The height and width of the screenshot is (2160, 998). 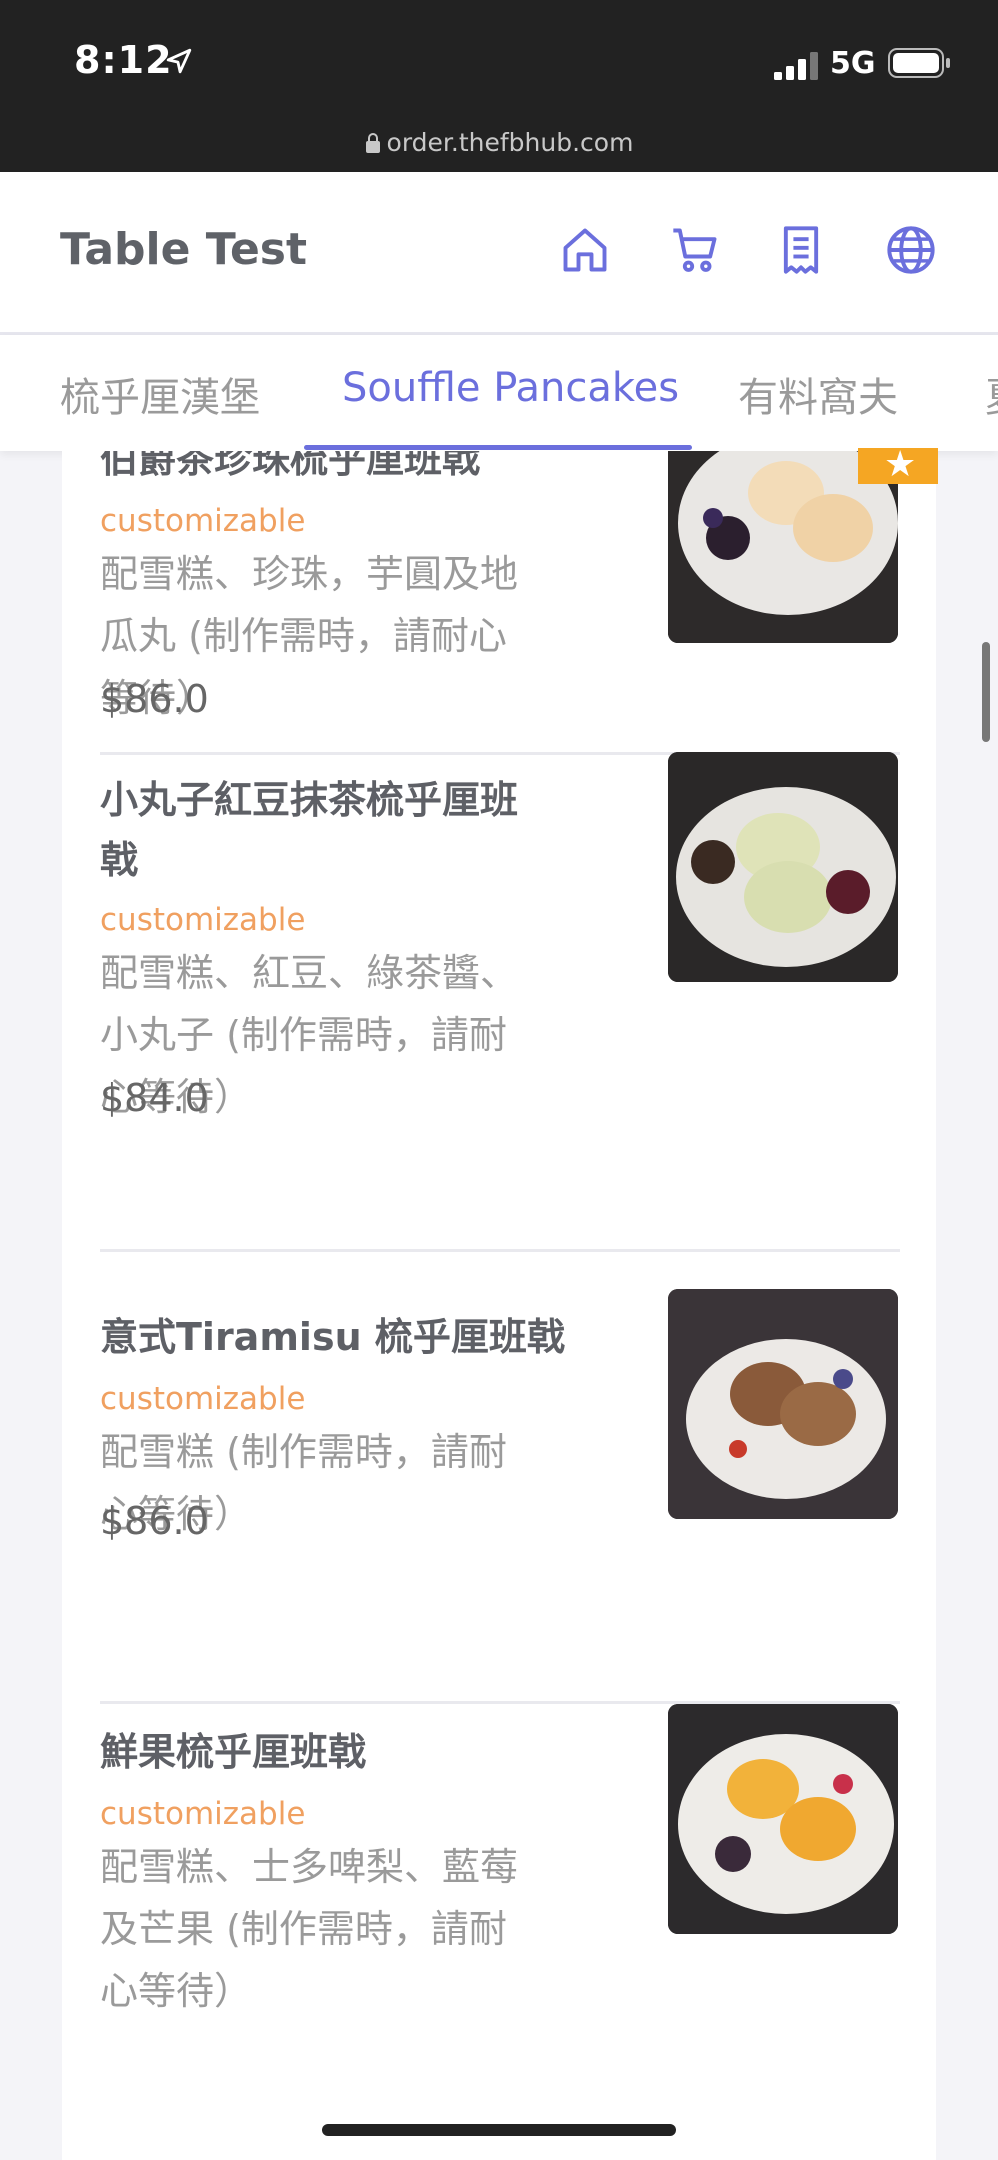 I want to click on battery-icon, so click(x=919, y=63).